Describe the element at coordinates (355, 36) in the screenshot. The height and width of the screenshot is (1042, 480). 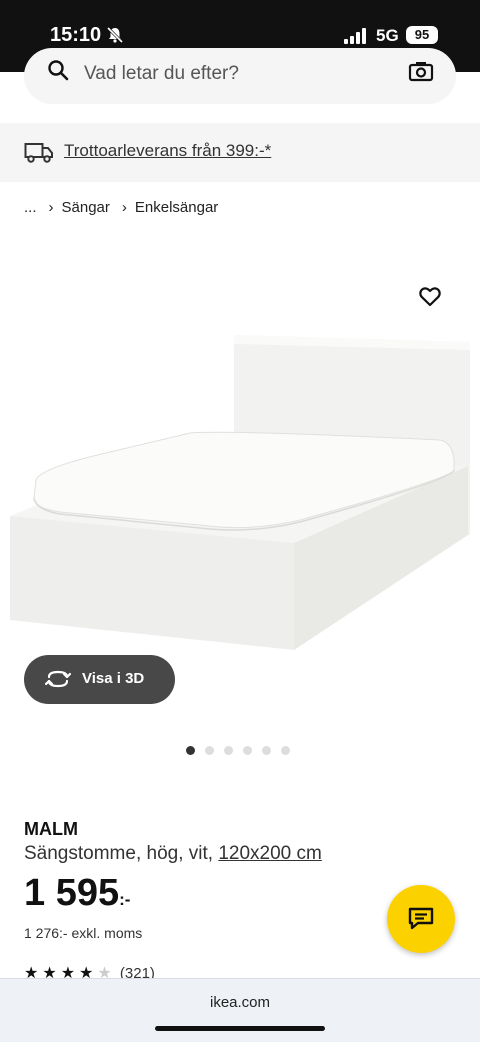
I see `signal-icon` at that location.